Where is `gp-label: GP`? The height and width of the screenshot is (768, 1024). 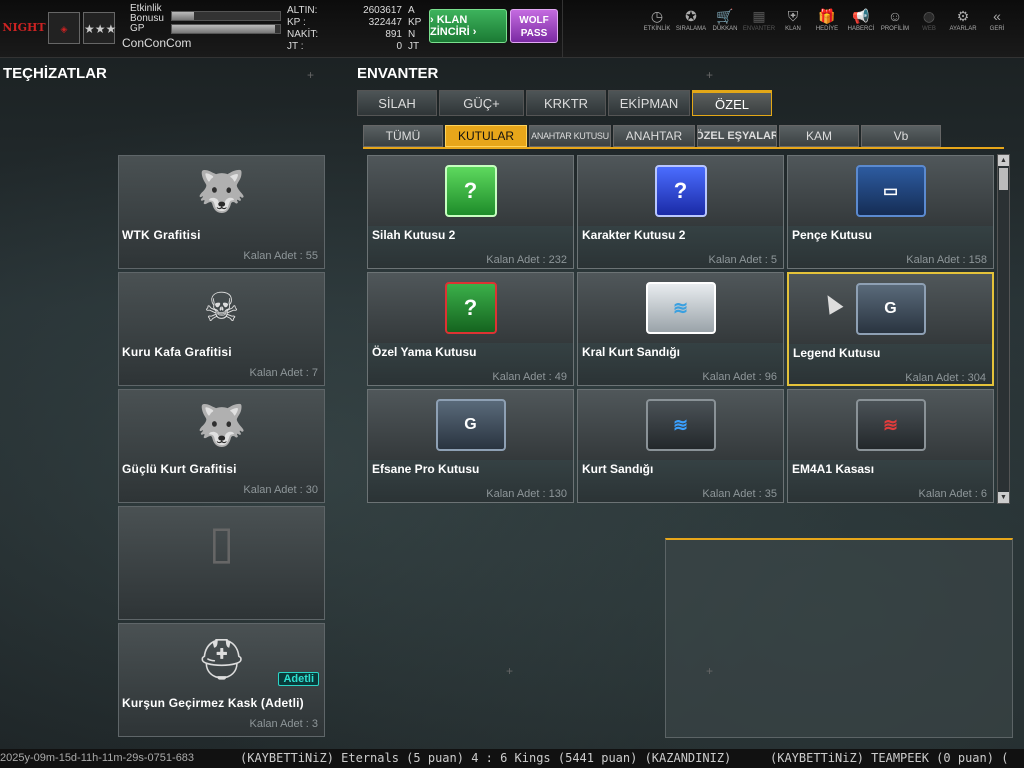 gp-label: GP is located at coordinates (137, 28).